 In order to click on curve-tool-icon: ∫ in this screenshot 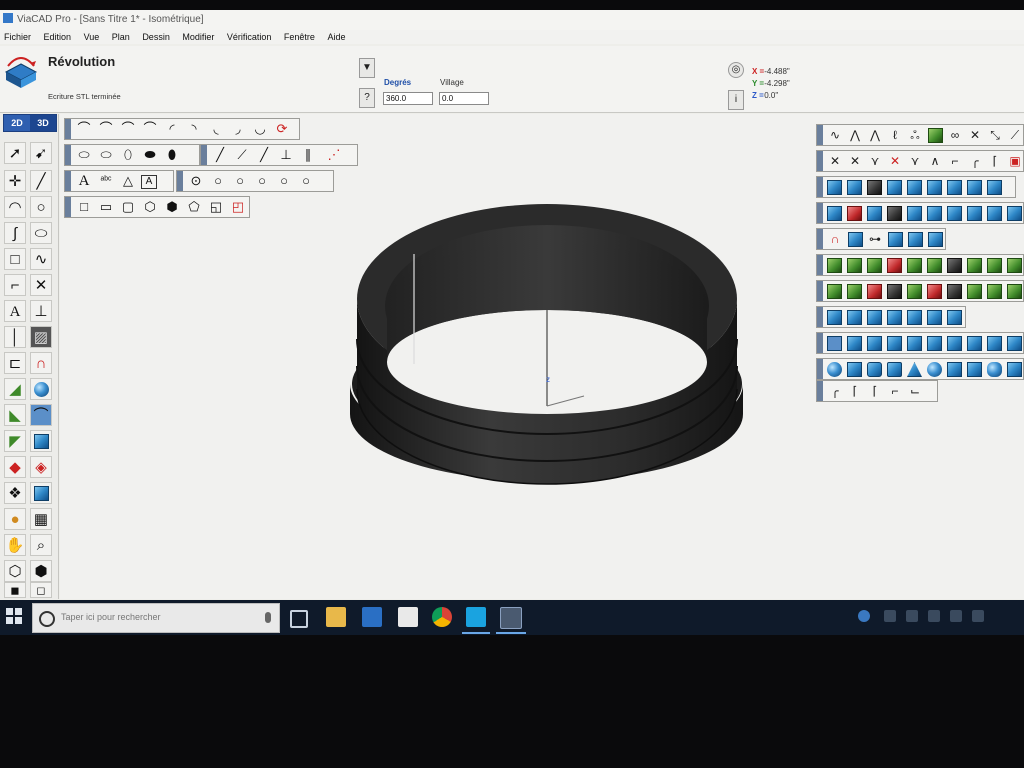, I will do `click(15, 233)`.